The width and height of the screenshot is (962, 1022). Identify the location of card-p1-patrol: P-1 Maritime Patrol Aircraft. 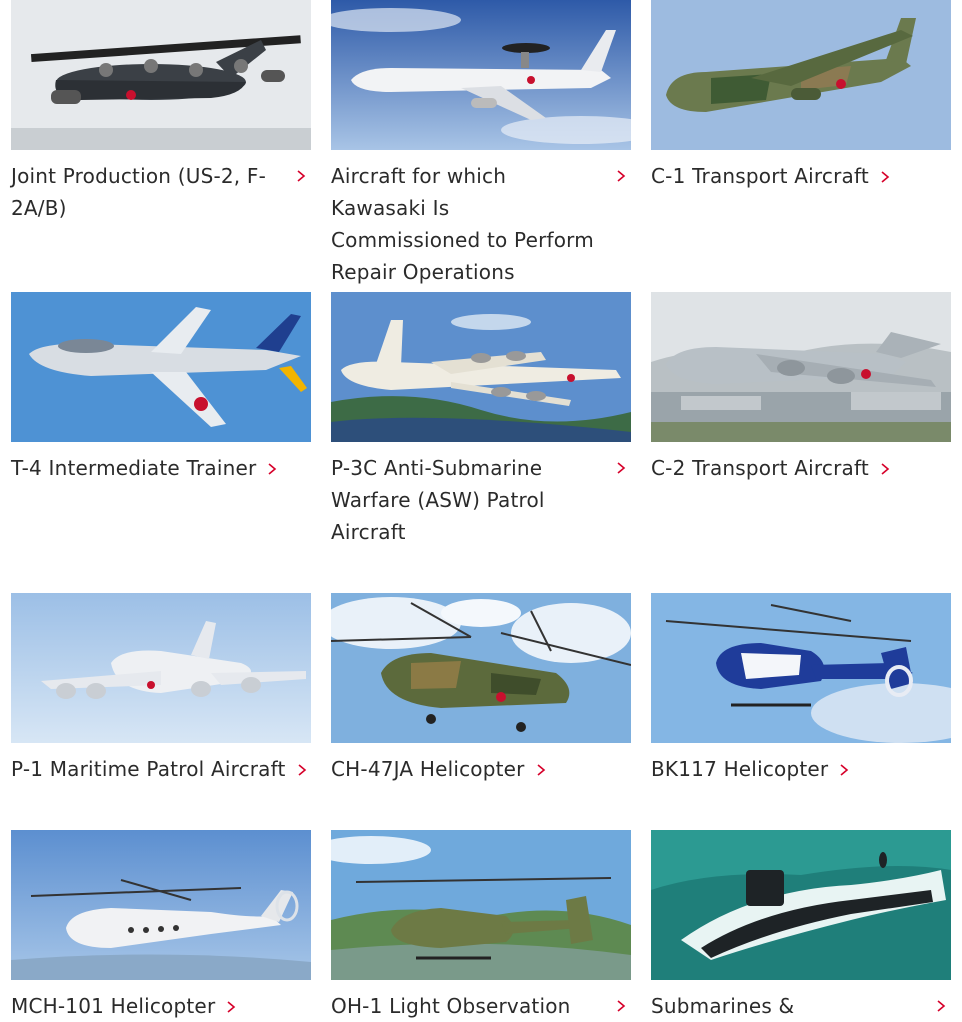
(161, 689).